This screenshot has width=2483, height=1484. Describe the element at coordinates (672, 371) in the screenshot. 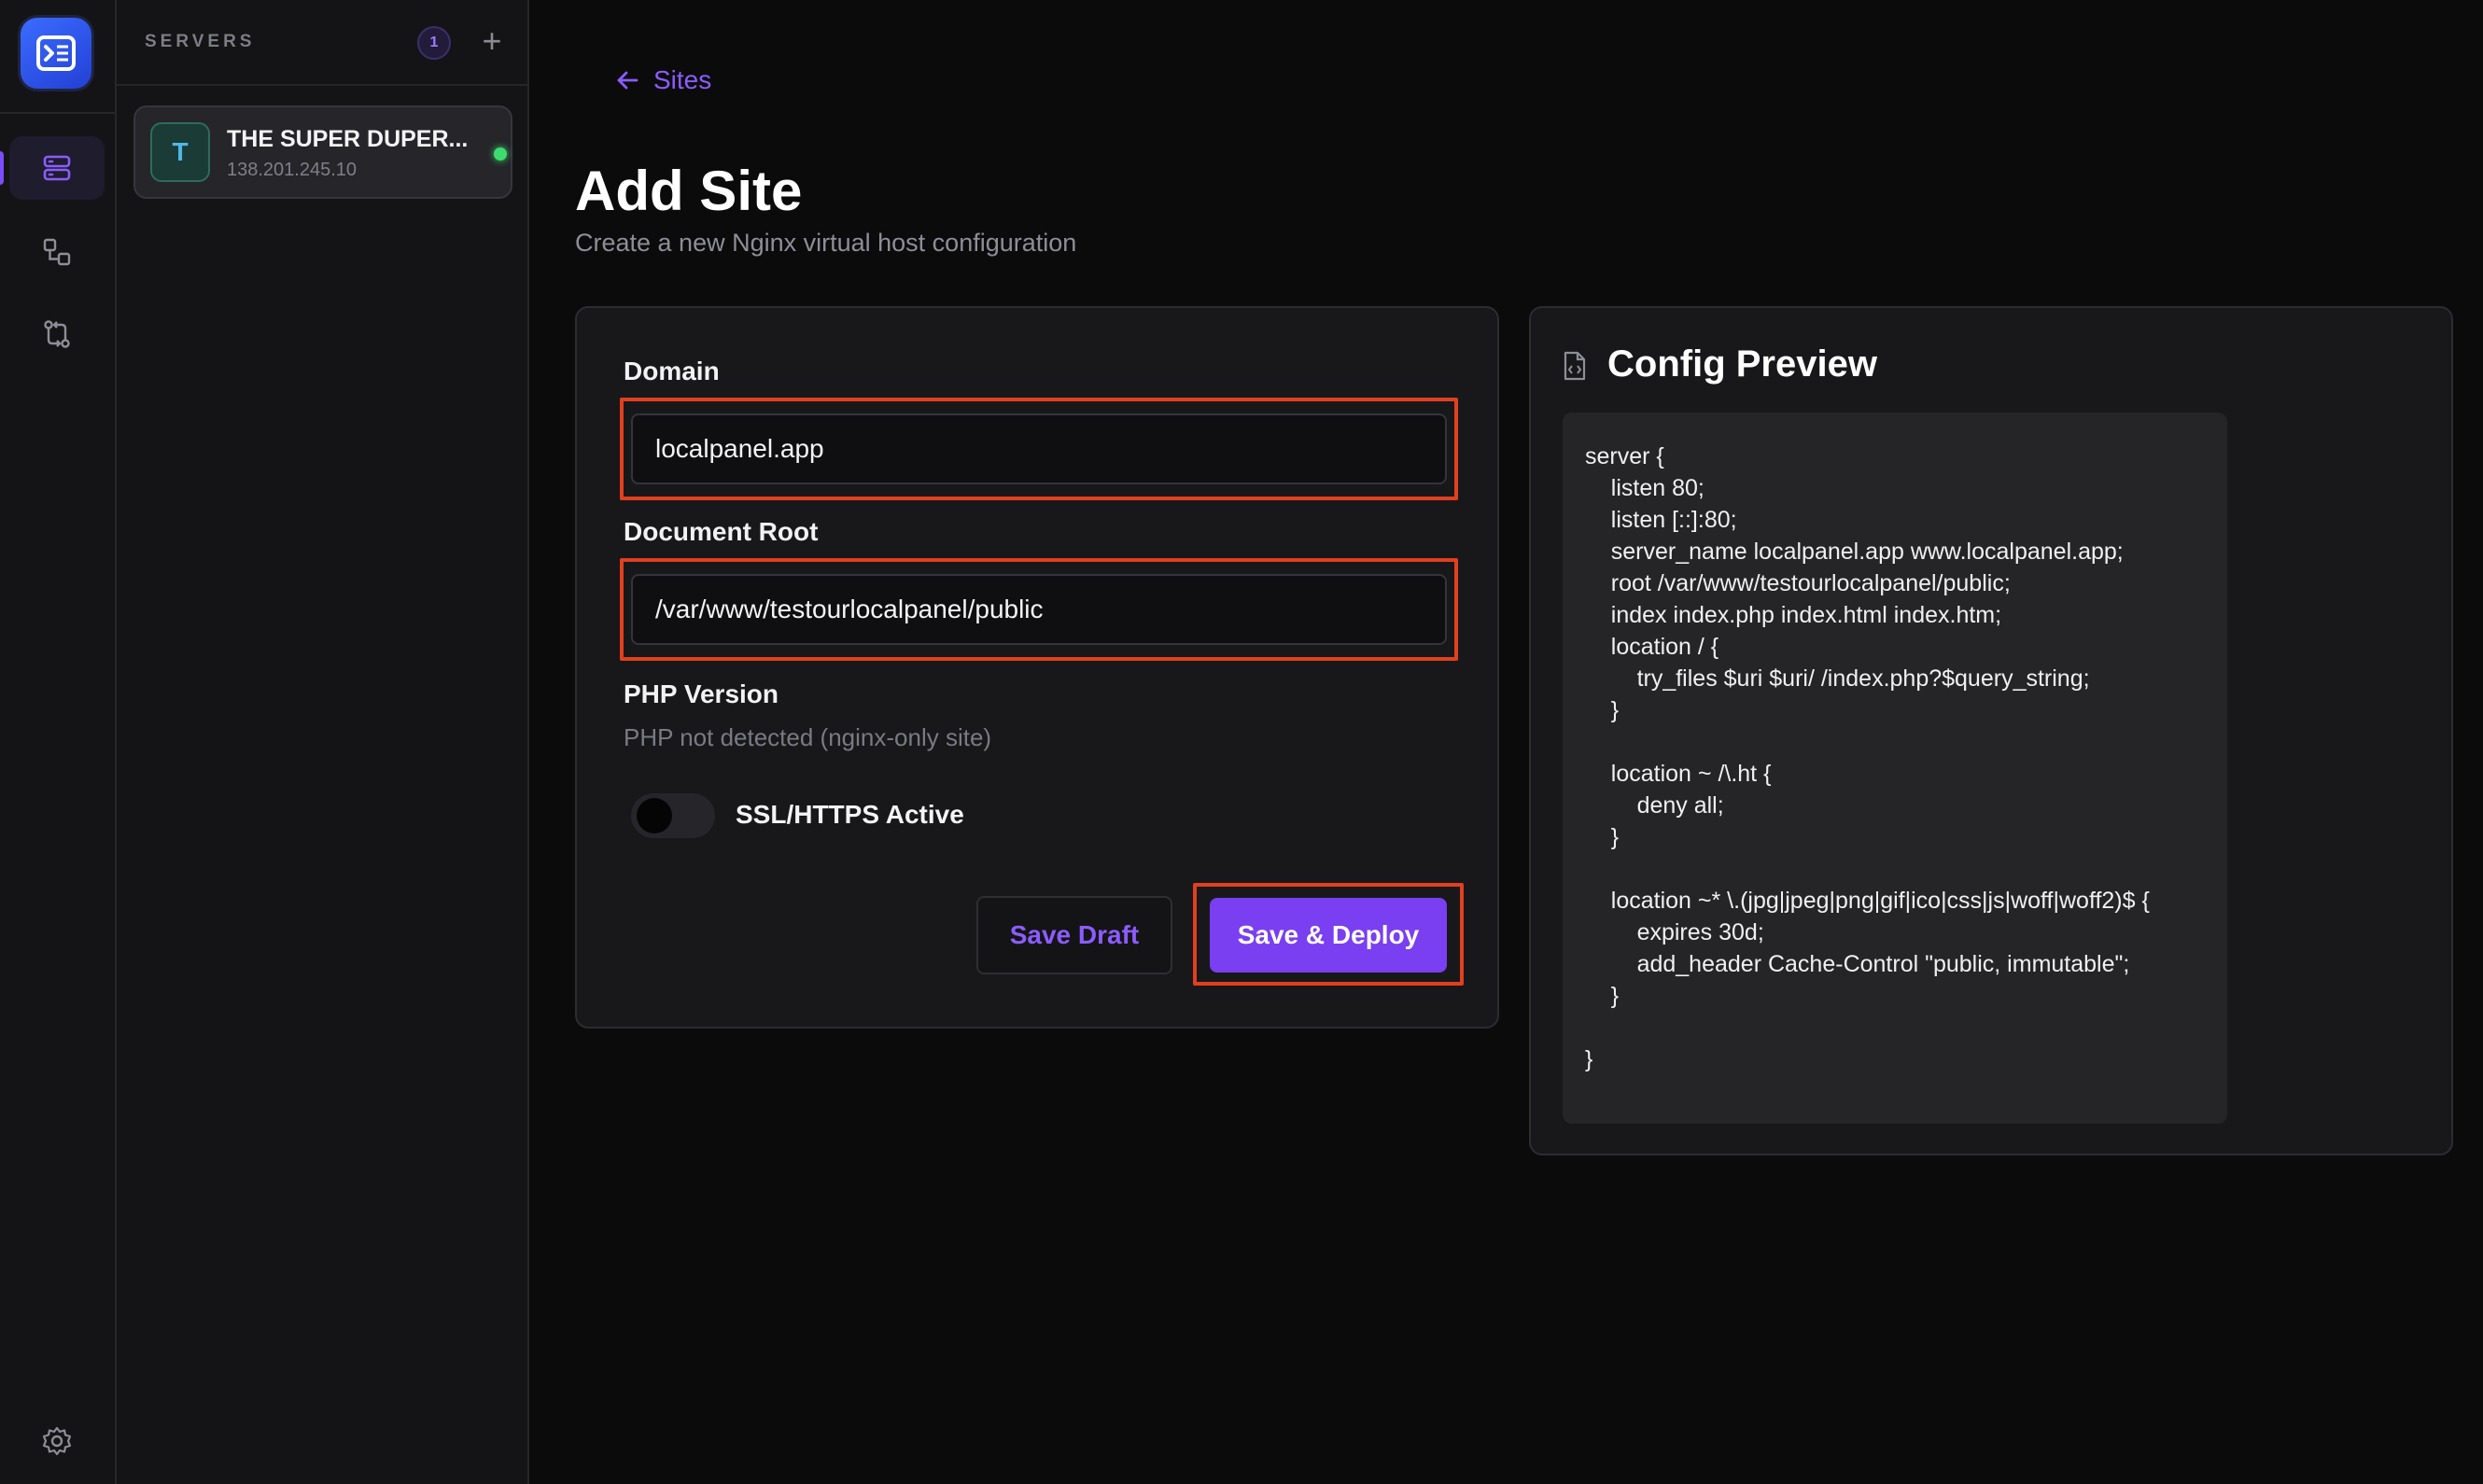

I see `domain-label: Domain` at that location.